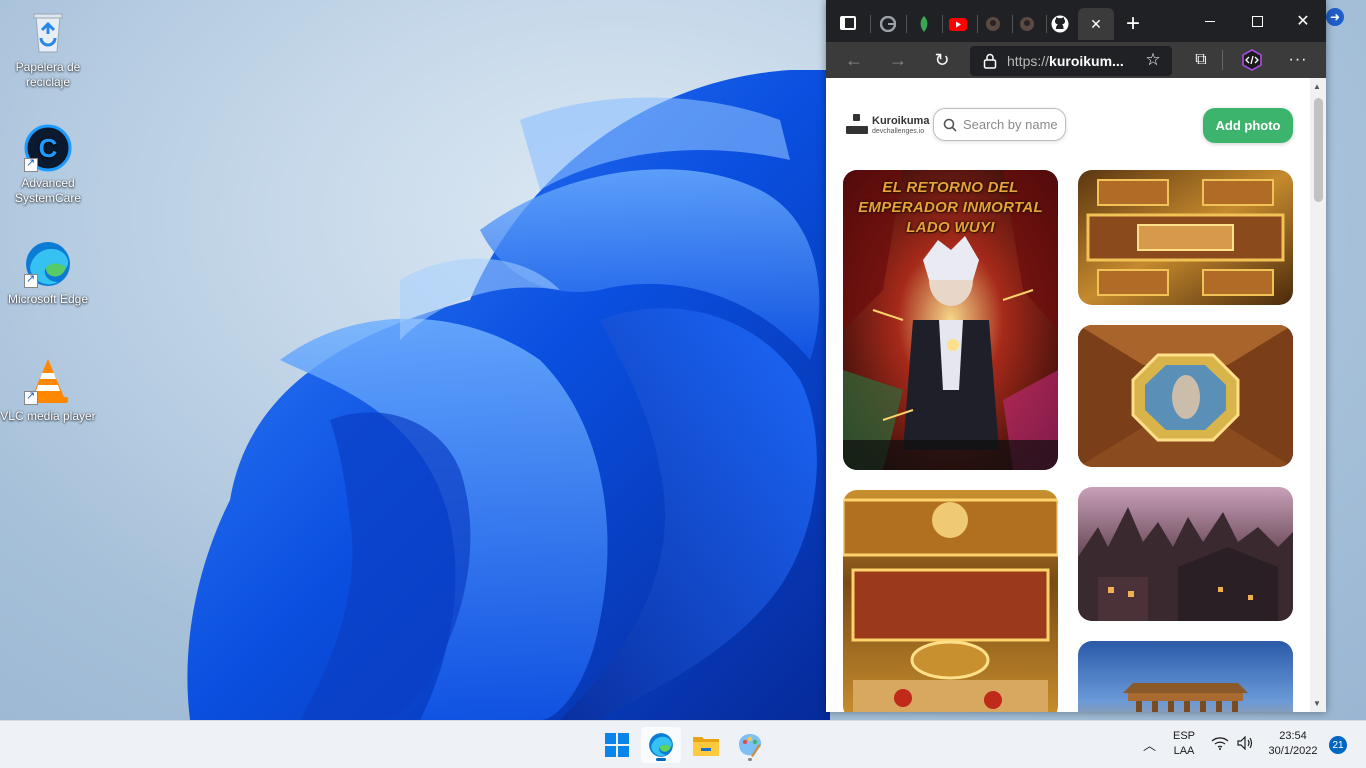 The image size is (1366, 768). Describe the element at coordinates (1010, 124) in the screenshot. I see `search-placeholder: Search by name` at that location.